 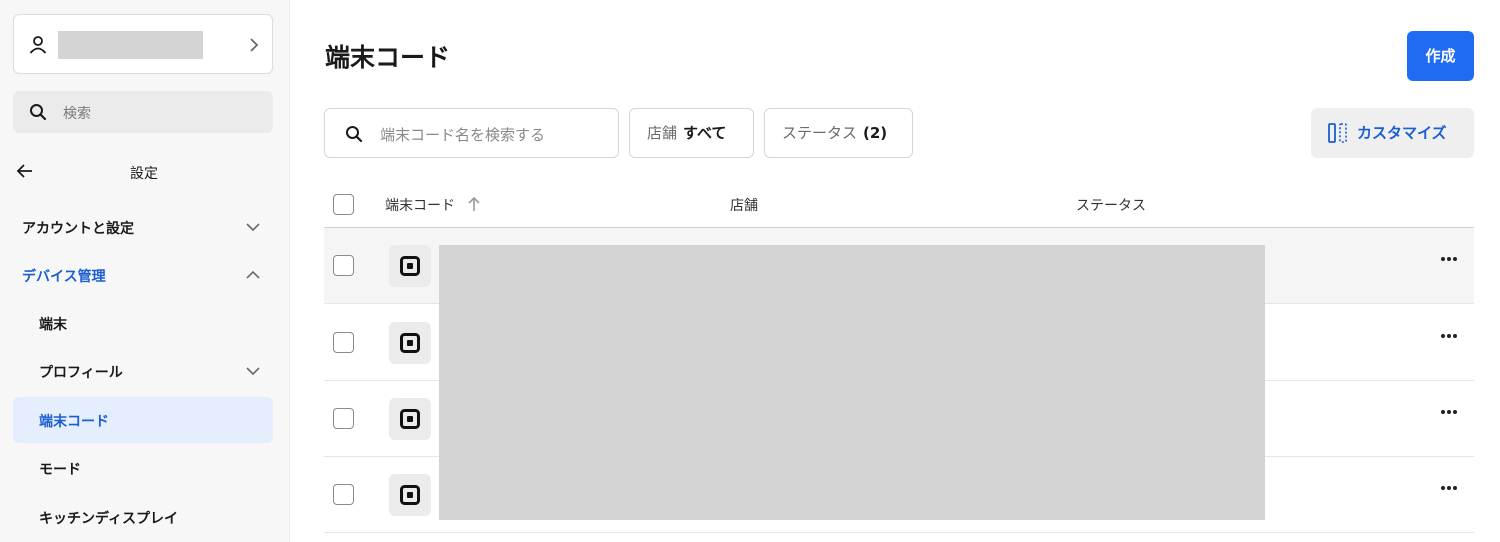 I want to click on store-filter-chip: 店舗 すべて, so click(x=691, y=133).